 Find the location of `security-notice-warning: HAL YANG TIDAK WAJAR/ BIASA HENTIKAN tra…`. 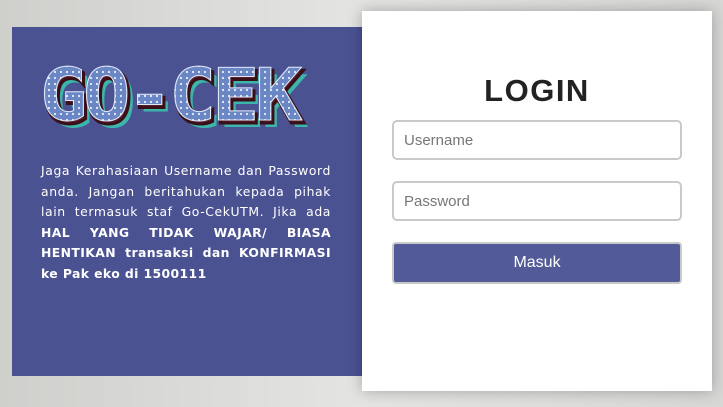

security-notice-warning: HAL YANG TIDAK WAJAR/ BIASA HENTIKAN tra… is located at coordinates (186, 252).